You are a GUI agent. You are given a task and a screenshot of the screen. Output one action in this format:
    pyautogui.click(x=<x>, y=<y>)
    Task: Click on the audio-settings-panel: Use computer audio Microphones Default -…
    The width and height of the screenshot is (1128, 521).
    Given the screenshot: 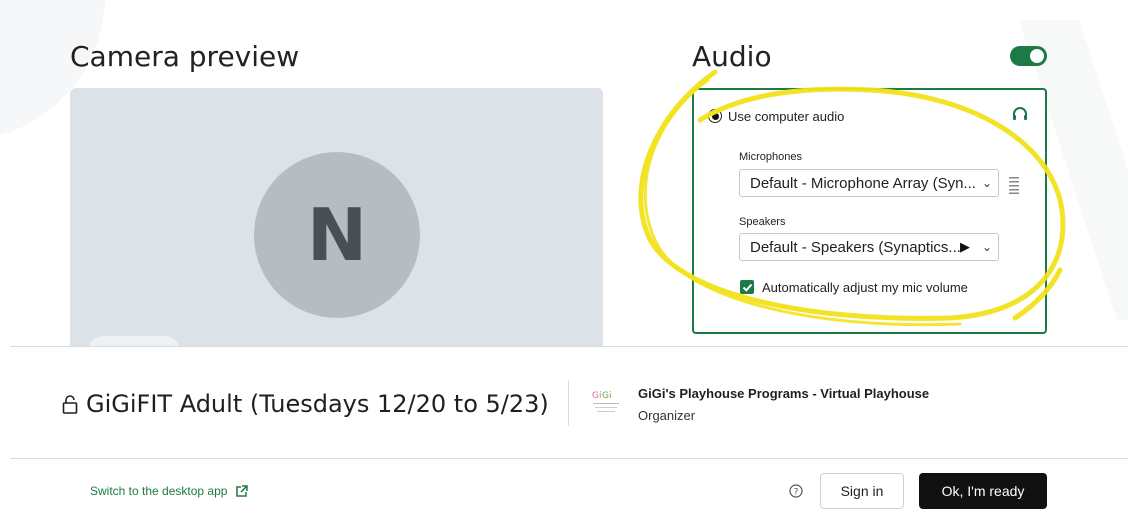 What is the action you would take?
    pyautogui.click(x=869, y=211)
    